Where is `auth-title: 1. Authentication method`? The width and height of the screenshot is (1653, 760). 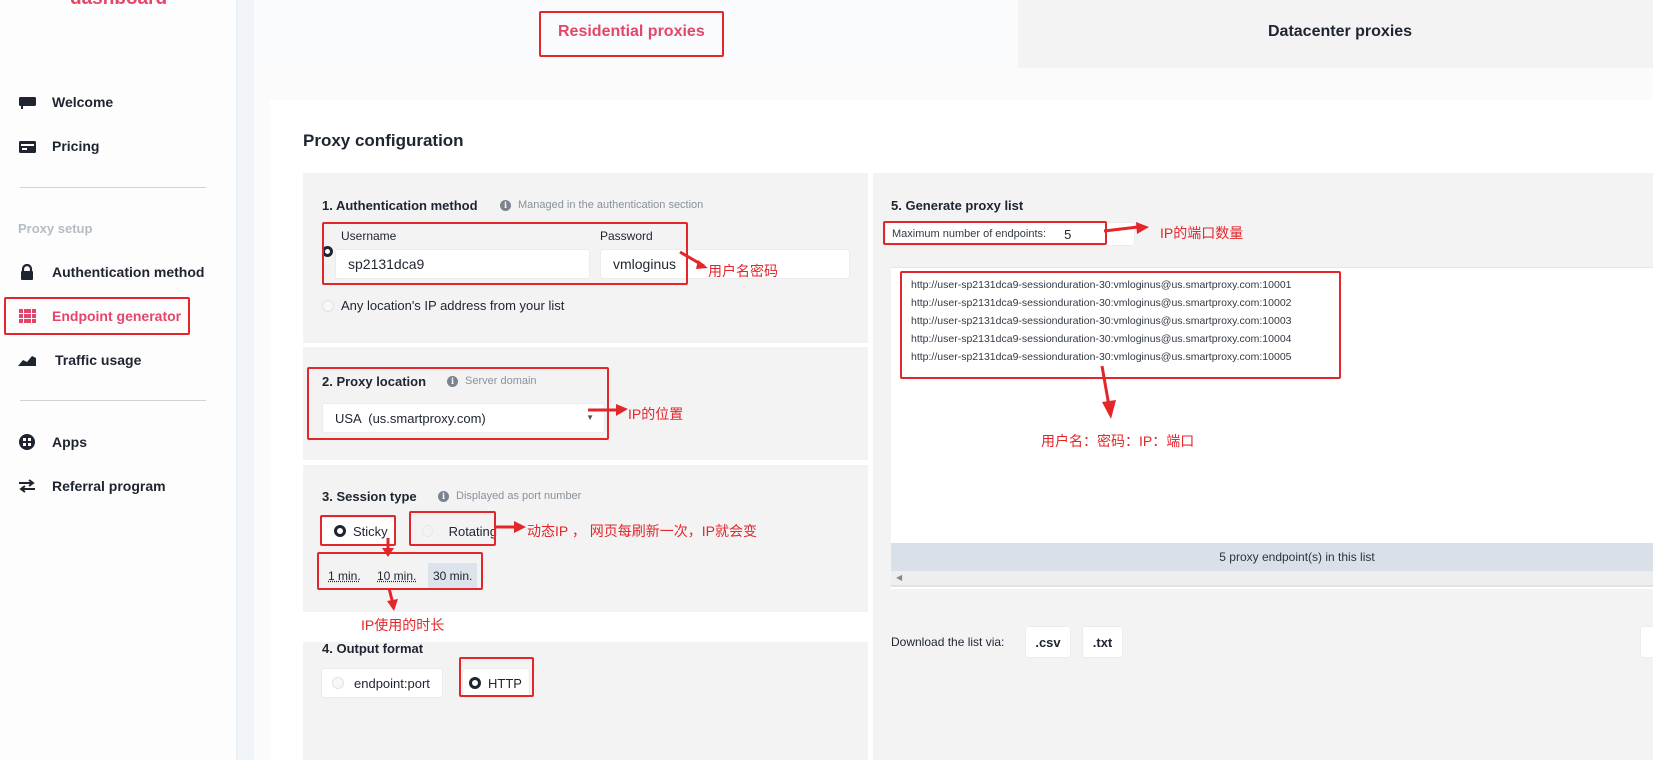
auth-title: 1. Authentication method is located at coordinates (400, 205).